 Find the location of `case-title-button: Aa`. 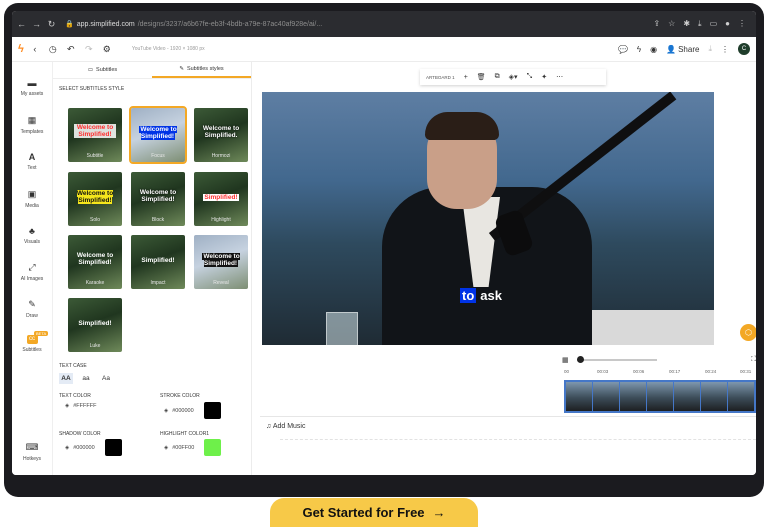

case-title-button: Aa is located at coordinates (106, 378).